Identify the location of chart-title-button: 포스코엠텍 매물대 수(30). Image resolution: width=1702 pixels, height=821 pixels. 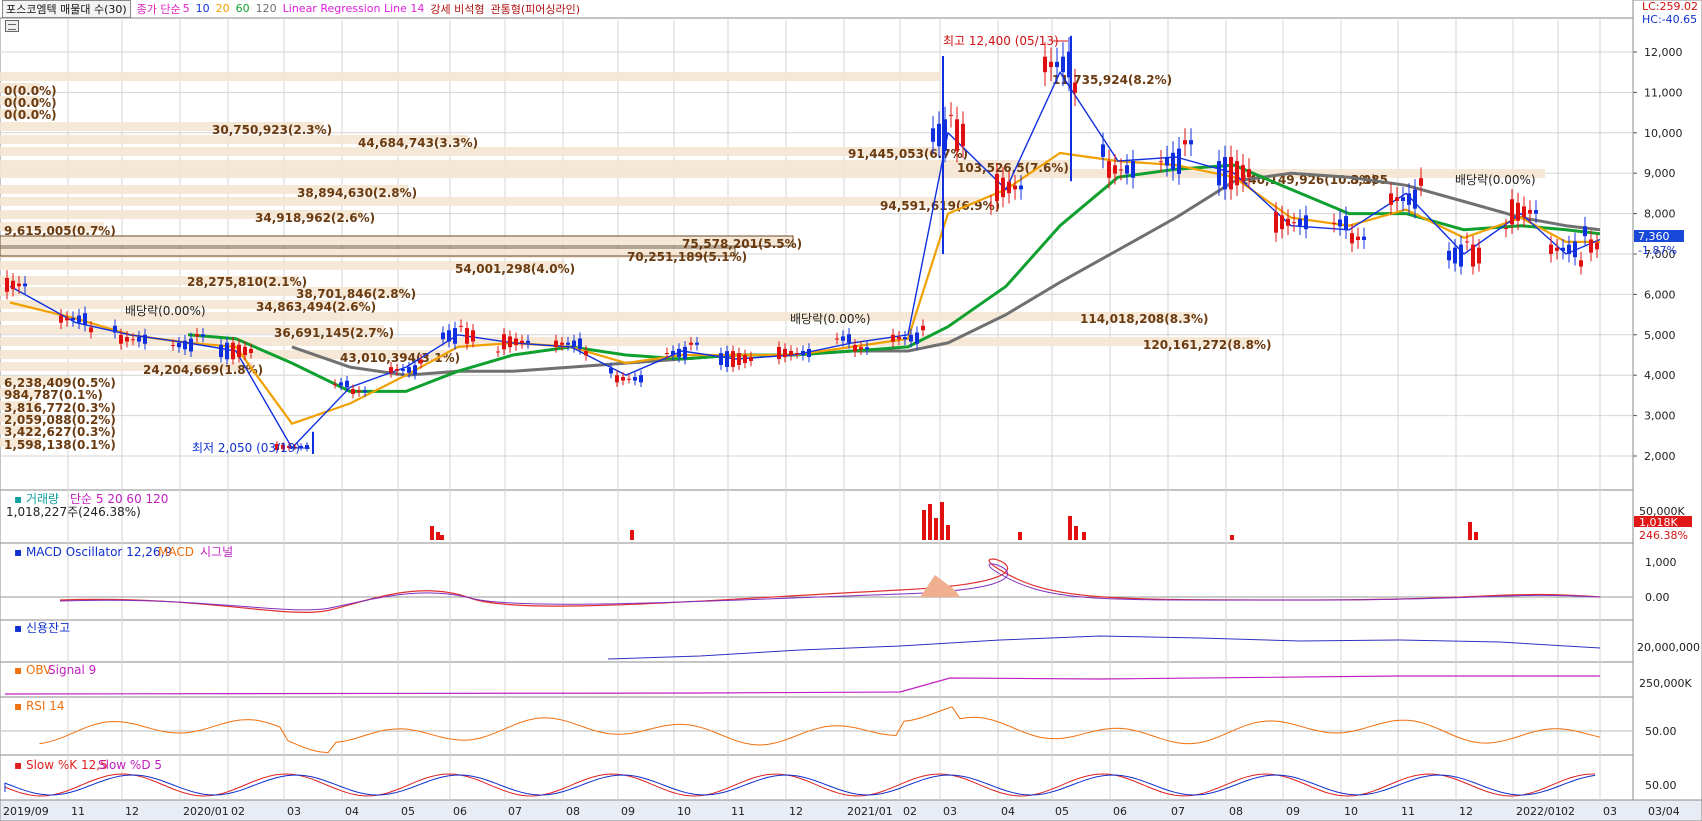
(66, 9).